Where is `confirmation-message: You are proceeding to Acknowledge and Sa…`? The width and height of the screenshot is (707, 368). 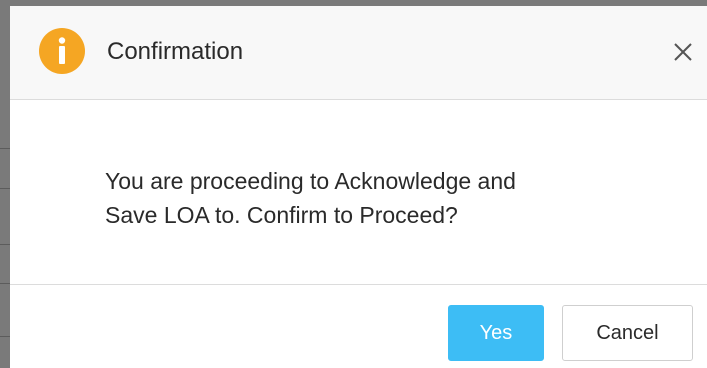 confirmation-message: You are proceeding to Acknowledge and Sa… is located at coordinates (375, 198).